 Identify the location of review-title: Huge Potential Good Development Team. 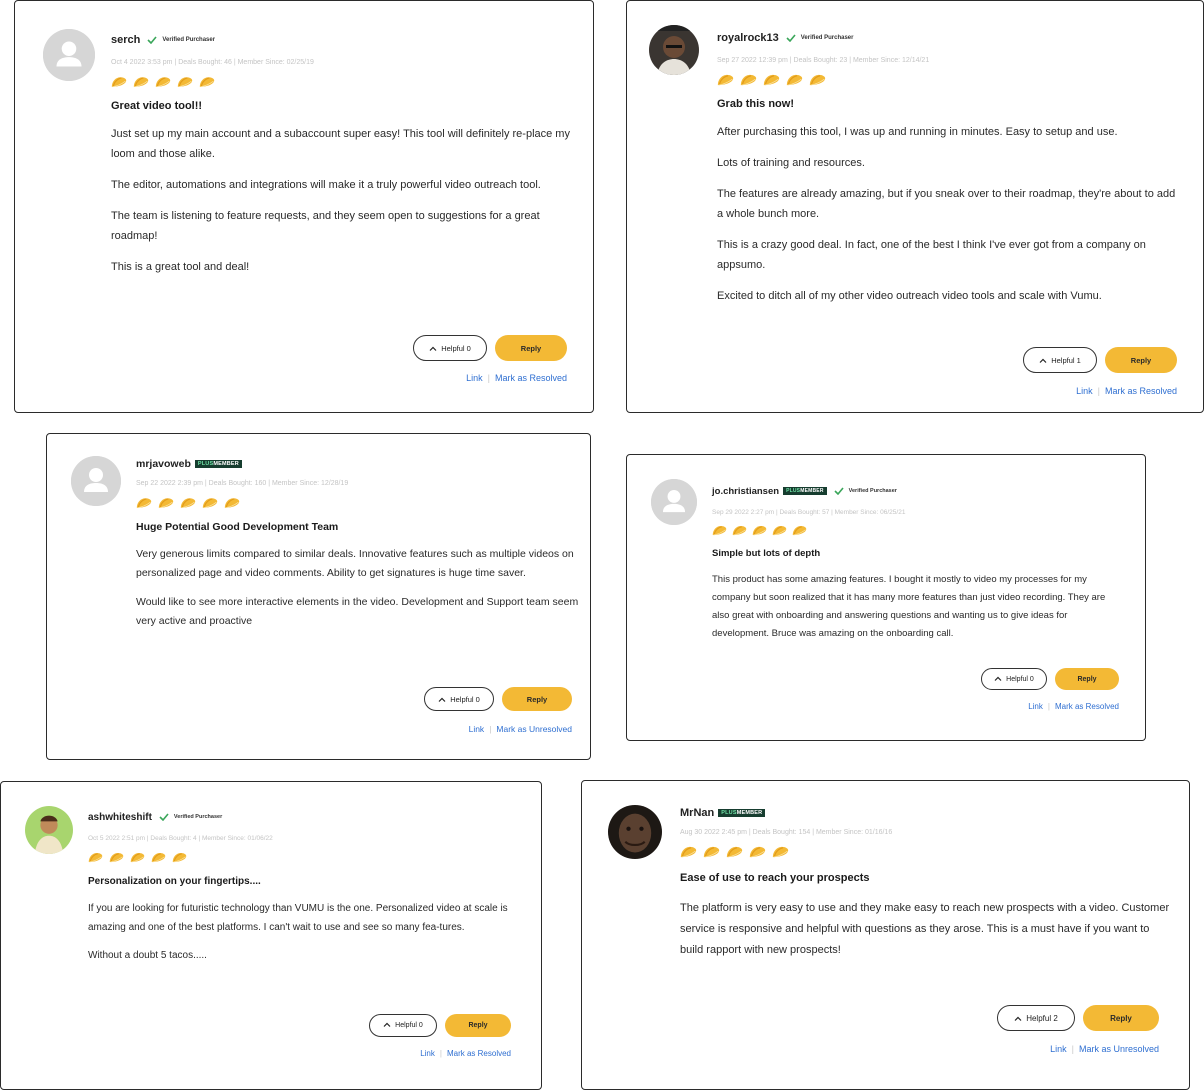
(237, 527).